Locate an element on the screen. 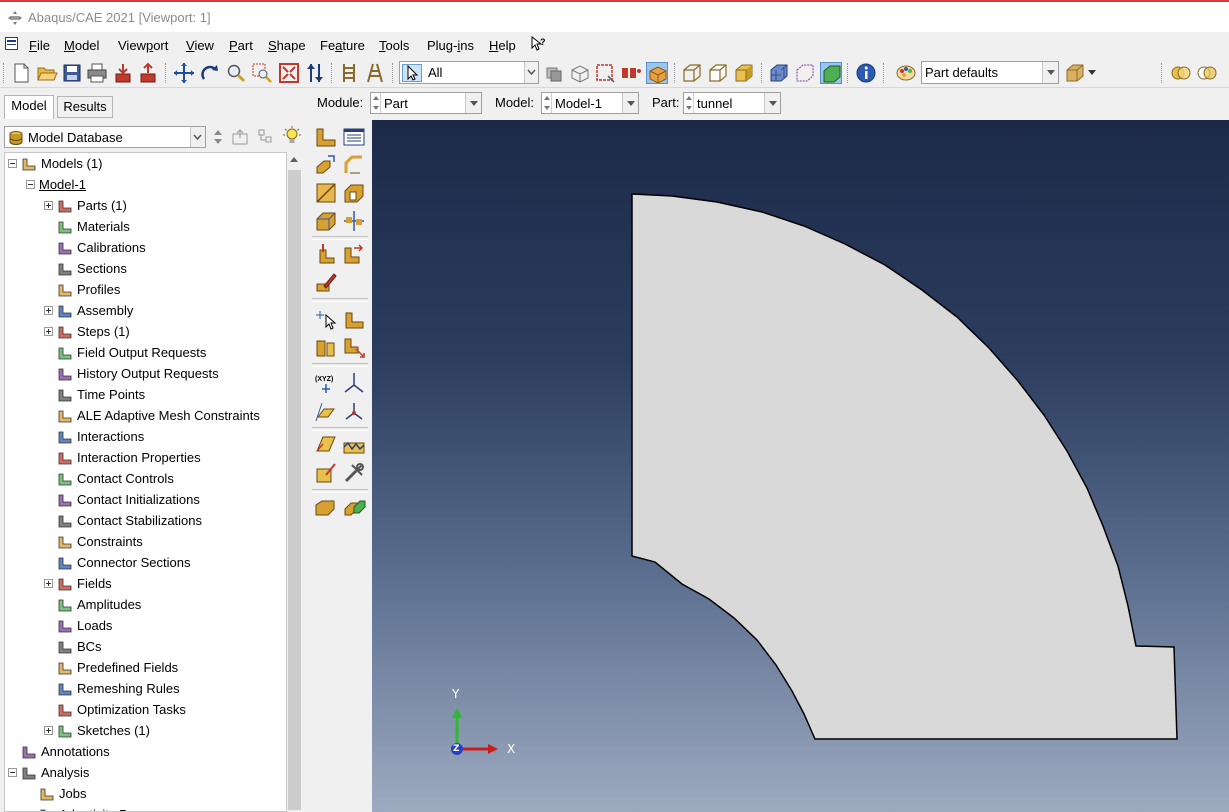 The image size is (1229, 812). menu-shape: Shape is located at coordinates (287, 45).